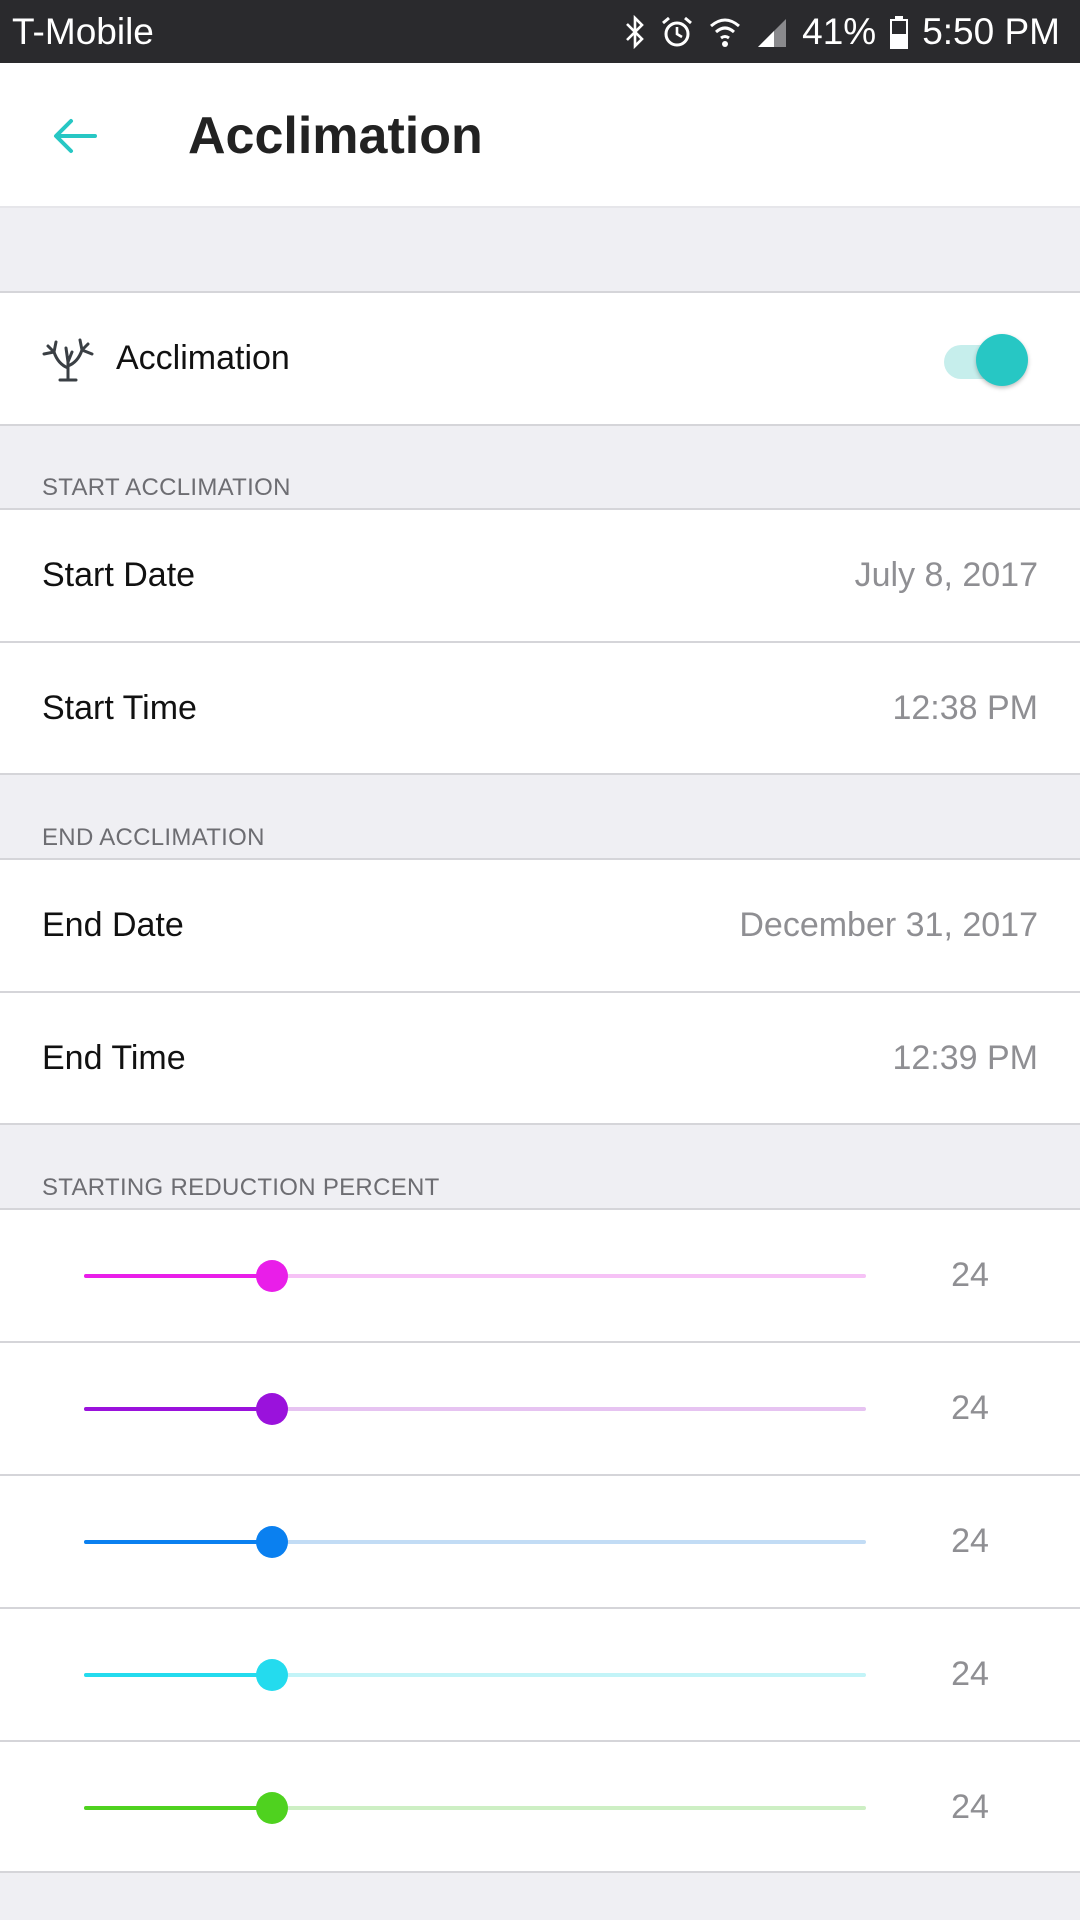 This screenshot has width=1080, height=1920. Describe the element at coordinates (946, 575) in the screenshot. I see `start-date-value: July 8, 2017` at that location.